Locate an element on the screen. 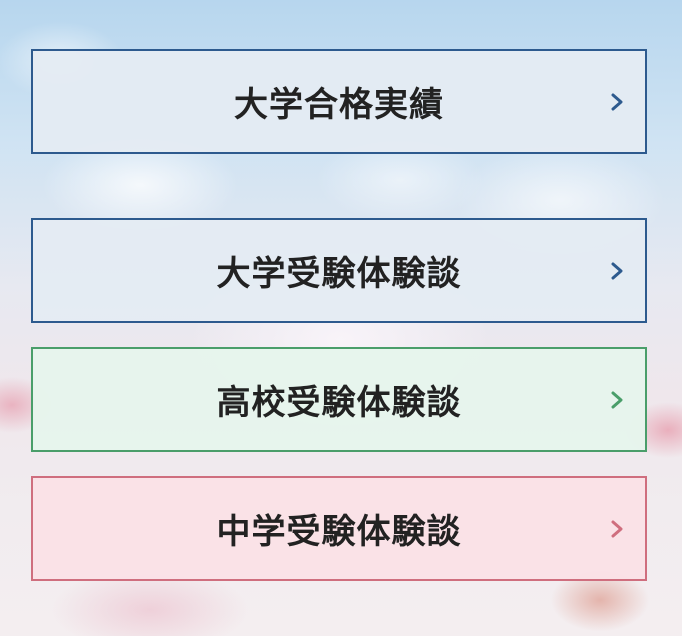 The width and height of the screenshot is (682, 636). university-exam-stories-button: 大学受験体験談 is located at coordinates (339, 270).